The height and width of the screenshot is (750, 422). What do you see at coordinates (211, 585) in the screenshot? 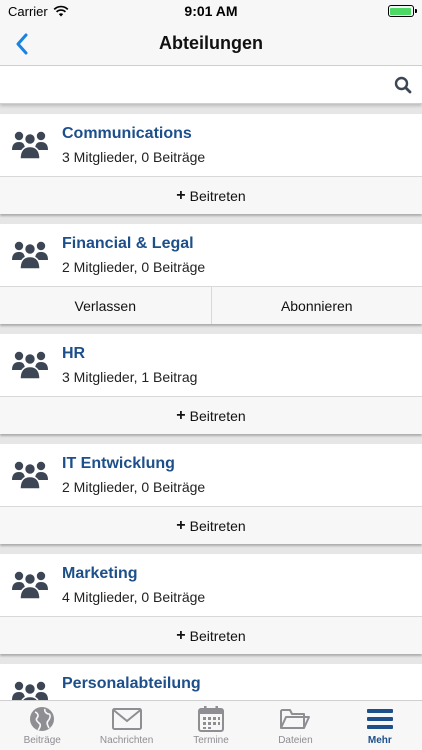
I see `department-header: Marketing 4 Mitglieder, 0 Beiträge` at bounding box center [211, 585].